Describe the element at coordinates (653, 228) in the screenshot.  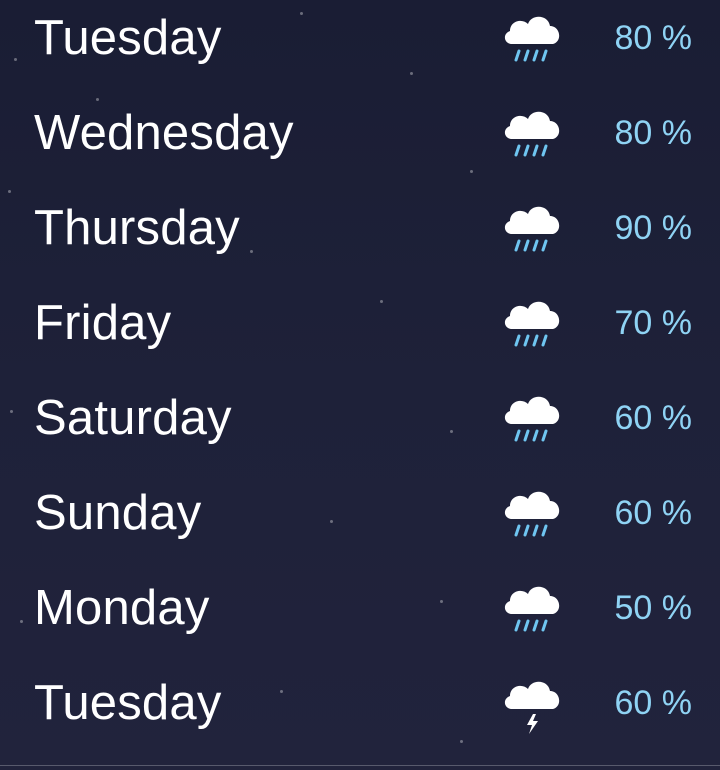
I see `precipitation-chance: 90 %` at that location.